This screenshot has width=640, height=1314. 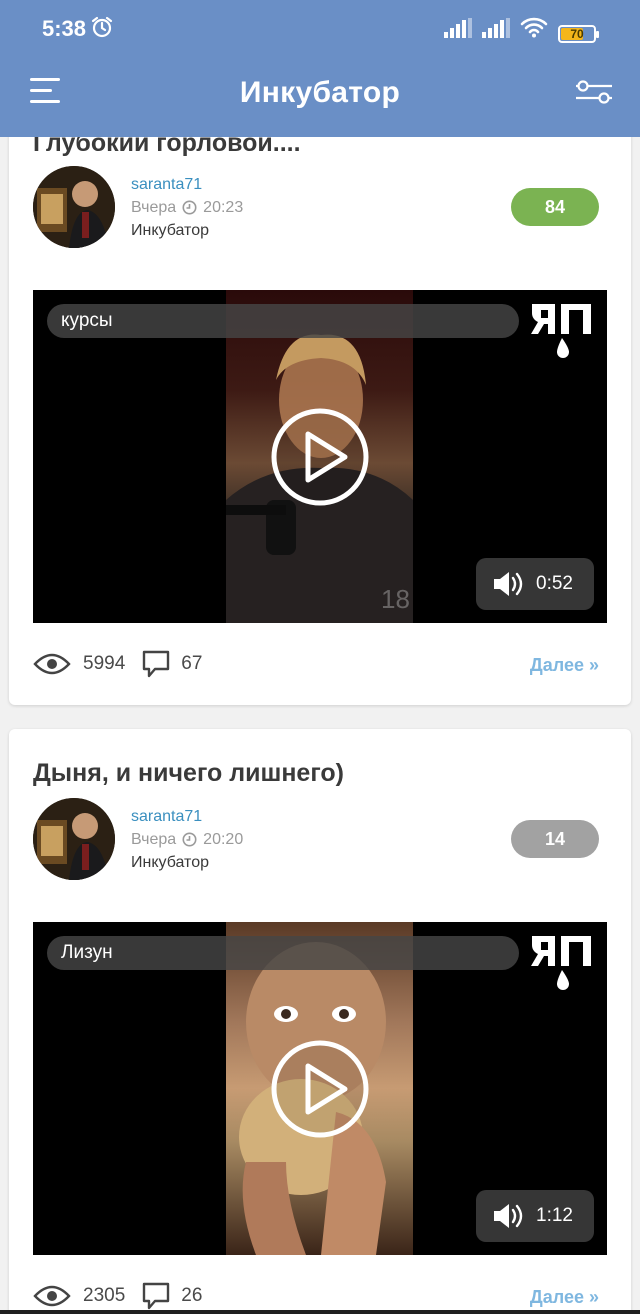 I want to click on video-label: курсы, so click(x=283, y=321).